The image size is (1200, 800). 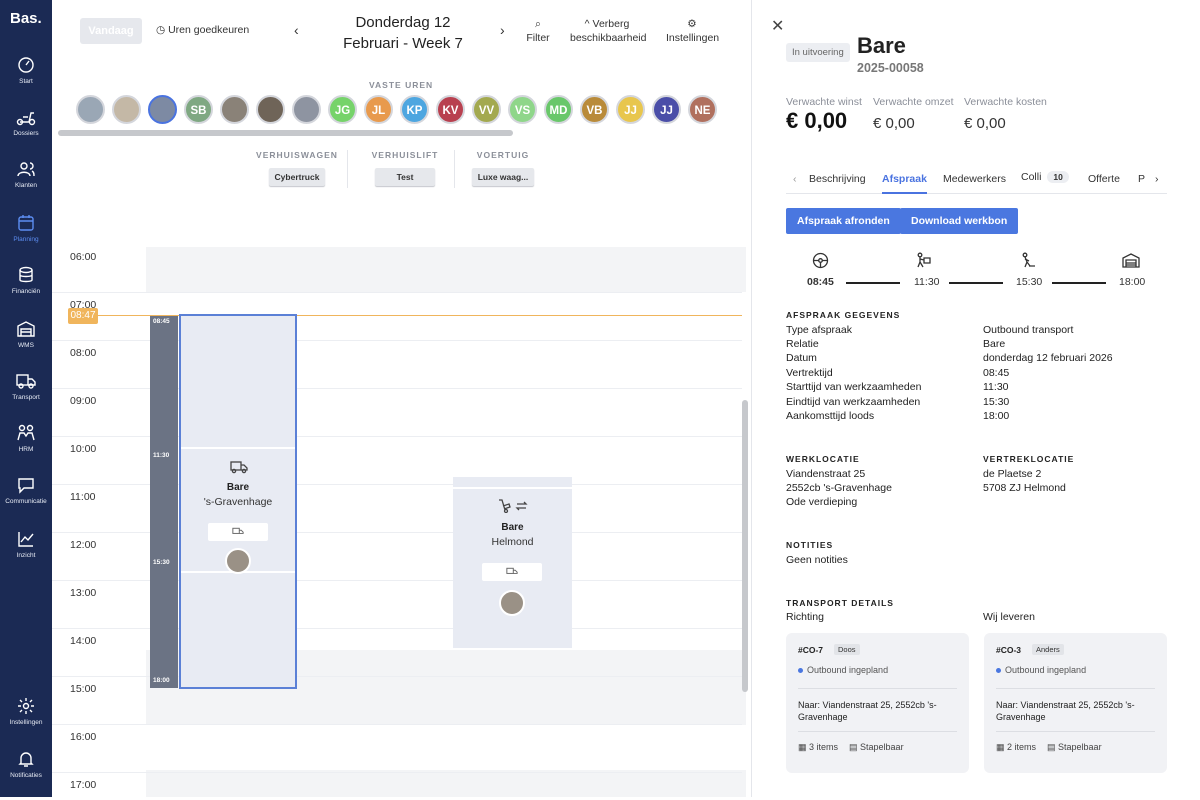 What do you see at coordinates (450, 109) in the screenshot?
I see `avatar: KV` at bounding box center [450, 109].